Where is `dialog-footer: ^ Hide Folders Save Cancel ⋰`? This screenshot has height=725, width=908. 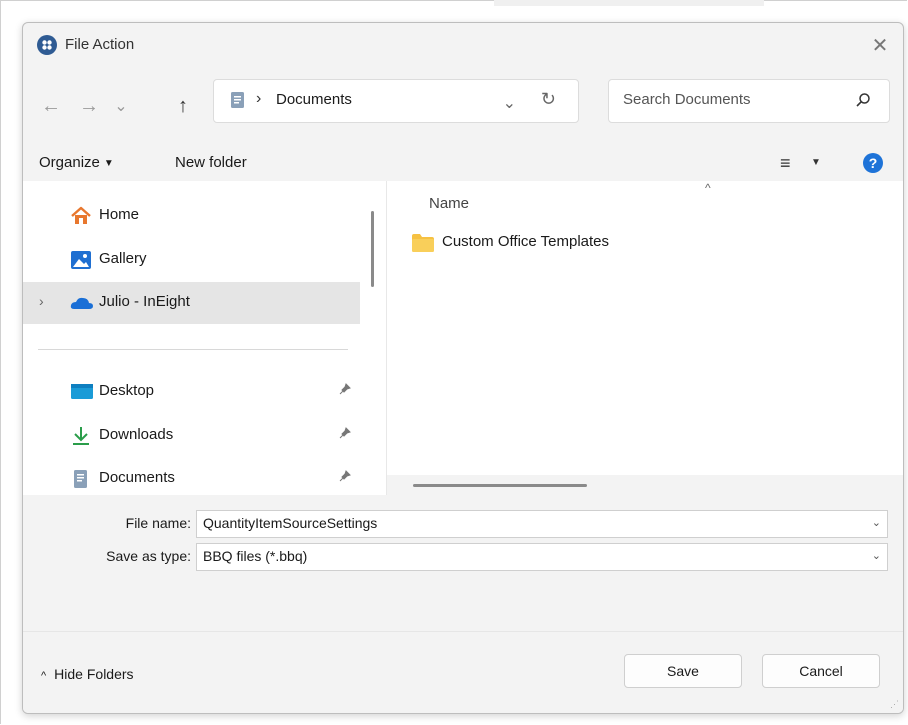
dialog-footer: ^ Hide Folders Save Cancel ⋰ is located at coordinates (463, 672).